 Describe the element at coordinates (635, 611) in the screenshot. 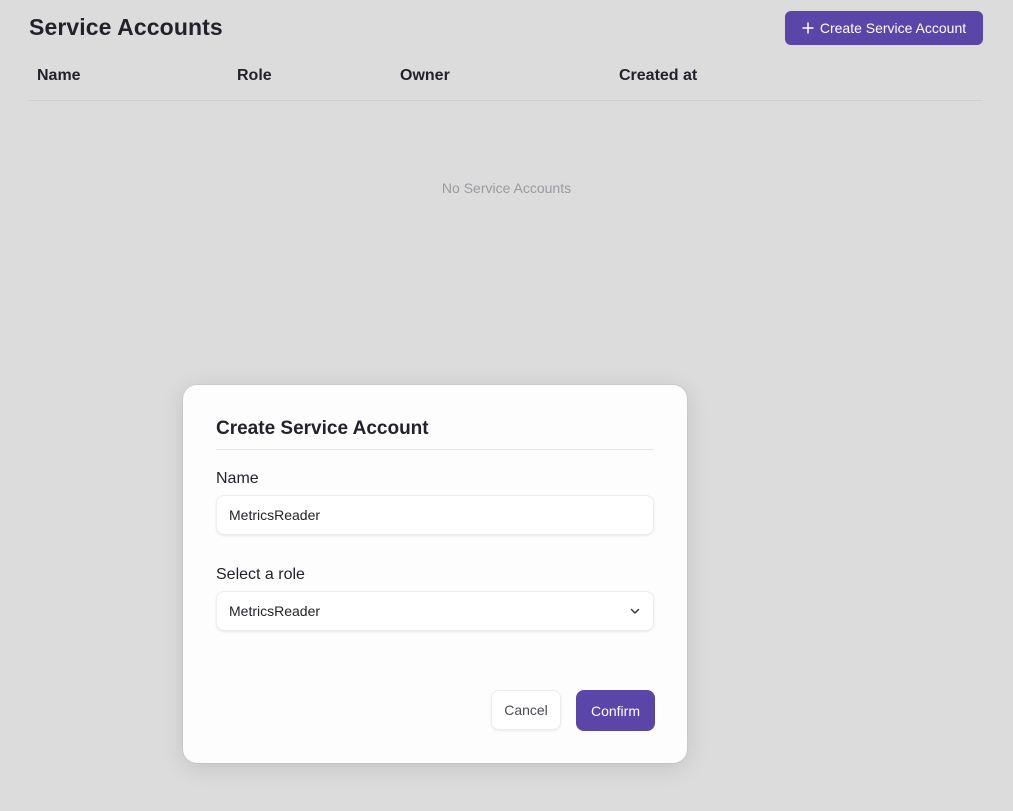

I see `chevron-down-icon` at that location.